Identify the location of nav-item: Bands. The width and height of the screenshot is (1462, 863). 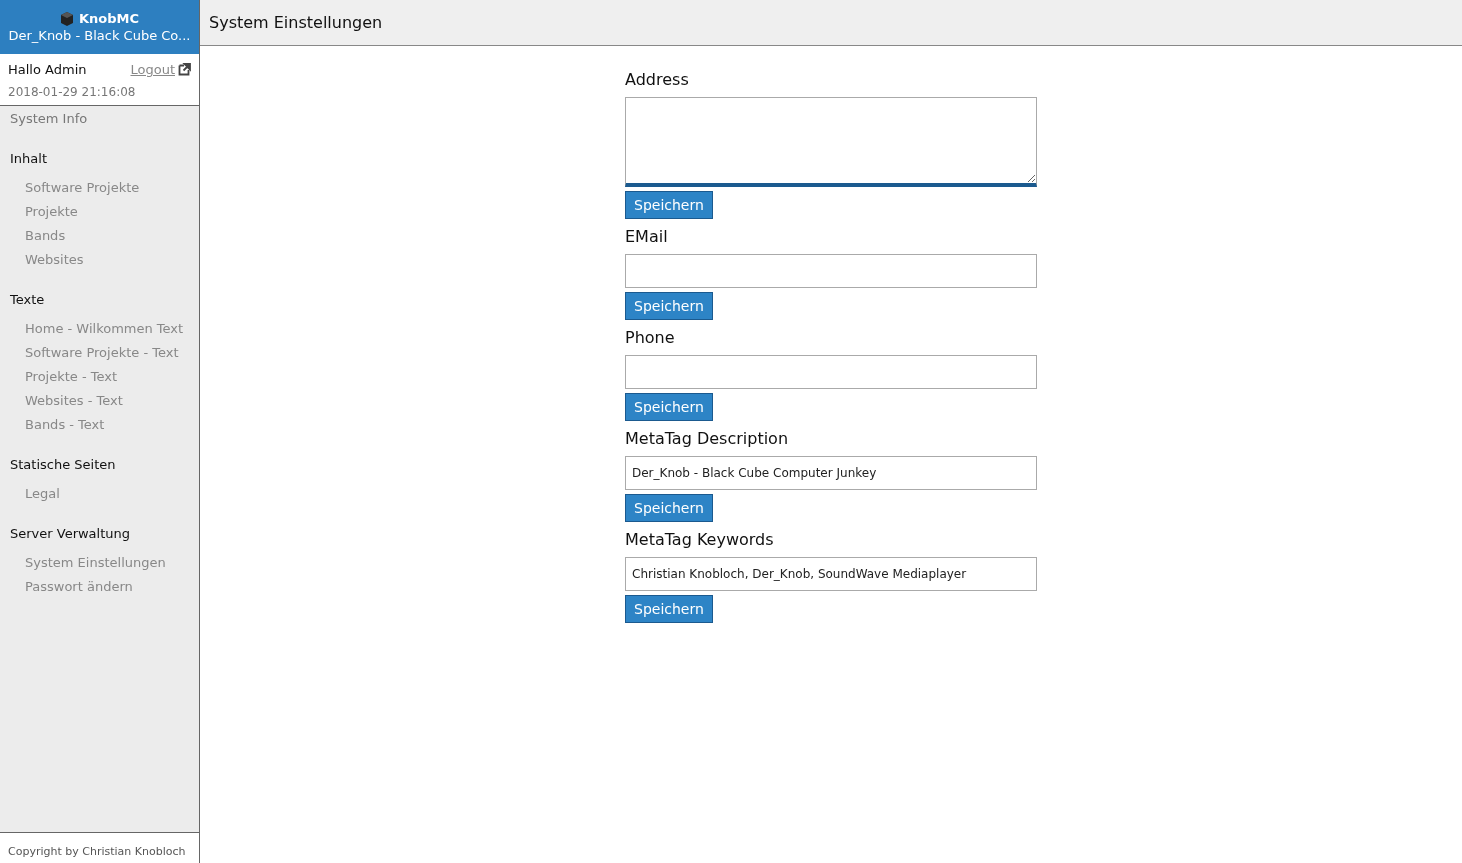
(99, 236).